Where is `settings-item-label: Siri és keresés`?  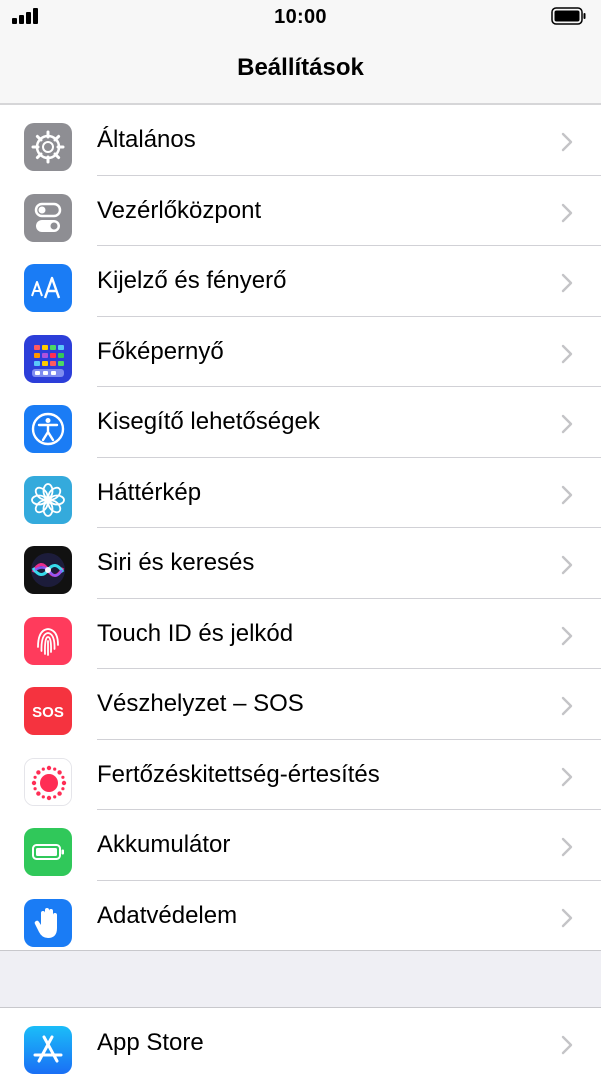 settings-item-label: Siri és keresés is located at coordinates (176, 562).